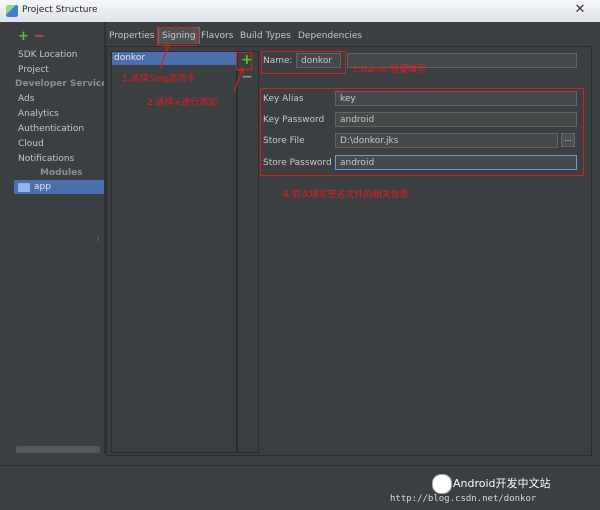  What do you see at coordinates (422, 132) in the screenshot?
I see `annotation-box-fields` at bounding box center [422, 132].